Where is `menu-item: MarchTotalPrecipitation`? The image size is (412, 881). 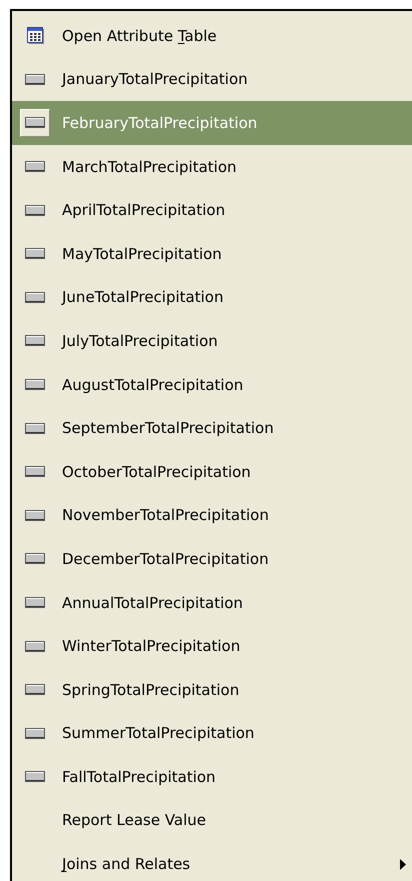 menu-item: MarchTotalPrecipitation is located at coordinates (212, 166).